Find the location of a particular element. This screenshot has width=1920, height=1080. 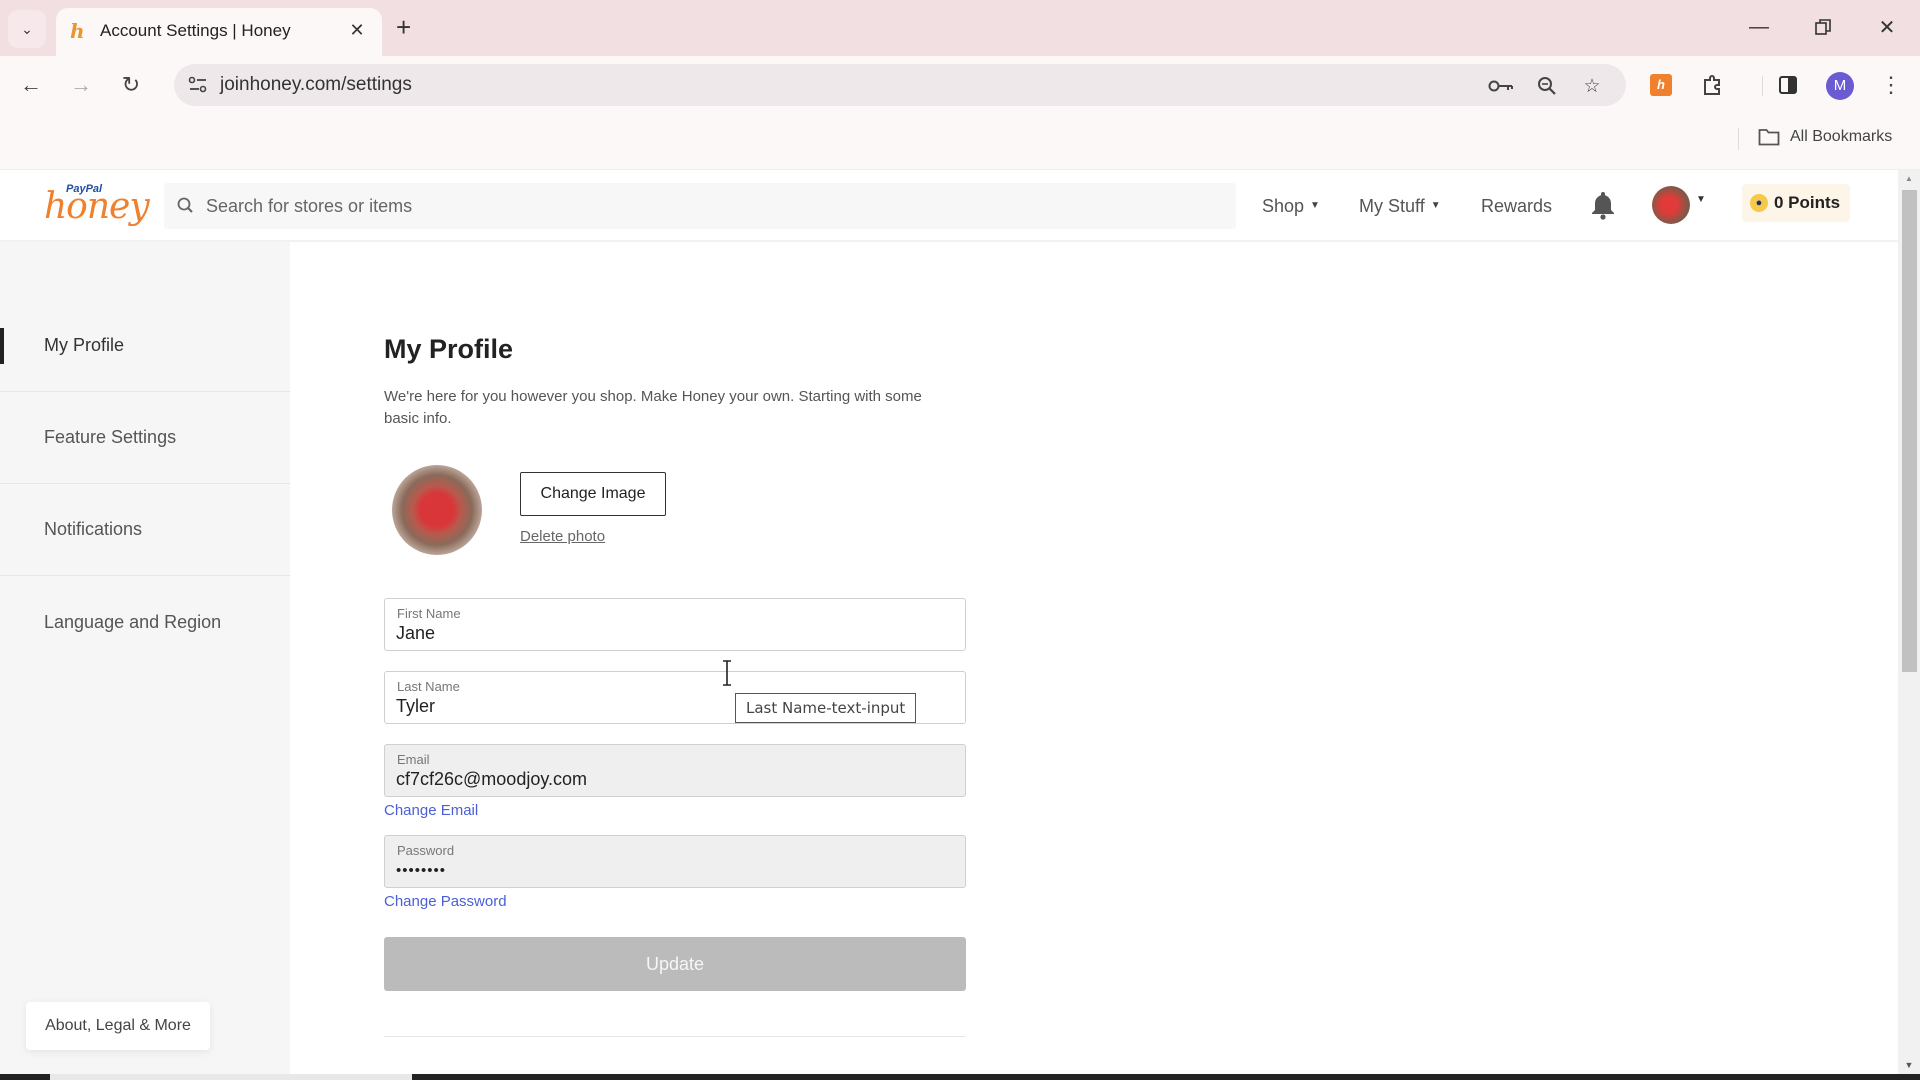

back-arrow-icon: ← is located at coordinates (31, 85).